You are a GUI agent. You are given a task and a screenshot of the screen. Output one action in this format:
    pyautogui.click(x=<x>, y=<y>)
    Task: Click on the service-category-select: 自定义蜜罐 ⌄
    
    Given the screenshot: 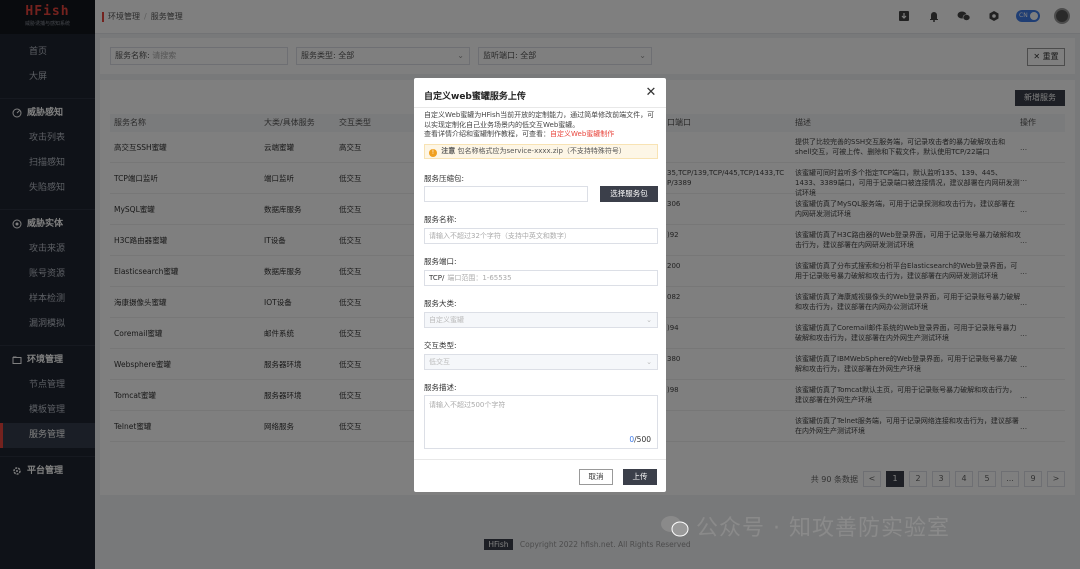 What is the action you would take?
    pyautogui.click(x=541, y=320)
    